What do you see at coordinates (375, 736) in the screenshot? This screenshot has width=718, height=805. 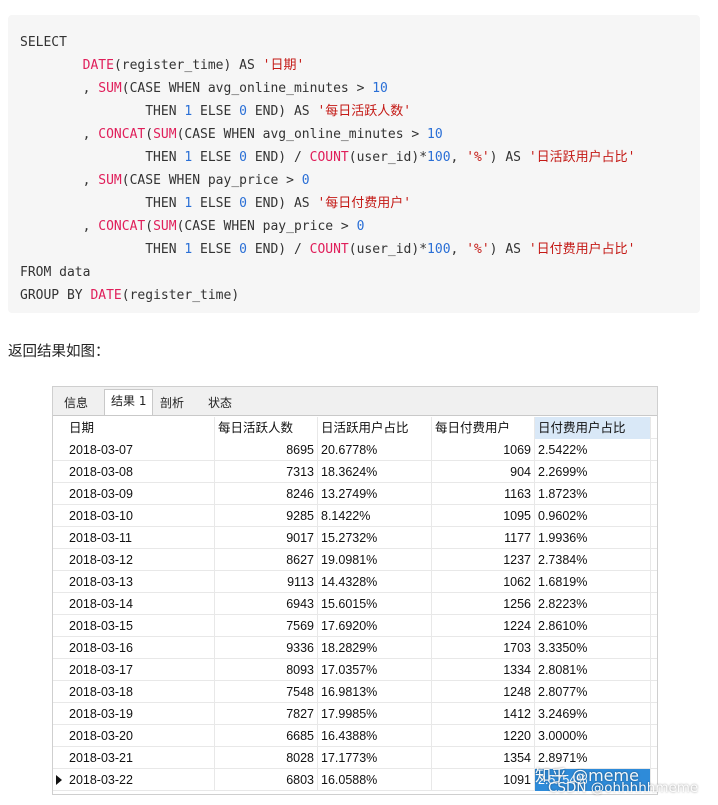 I see `cell-active-ratio: 16.4388%` at bounding box center [375, 736].